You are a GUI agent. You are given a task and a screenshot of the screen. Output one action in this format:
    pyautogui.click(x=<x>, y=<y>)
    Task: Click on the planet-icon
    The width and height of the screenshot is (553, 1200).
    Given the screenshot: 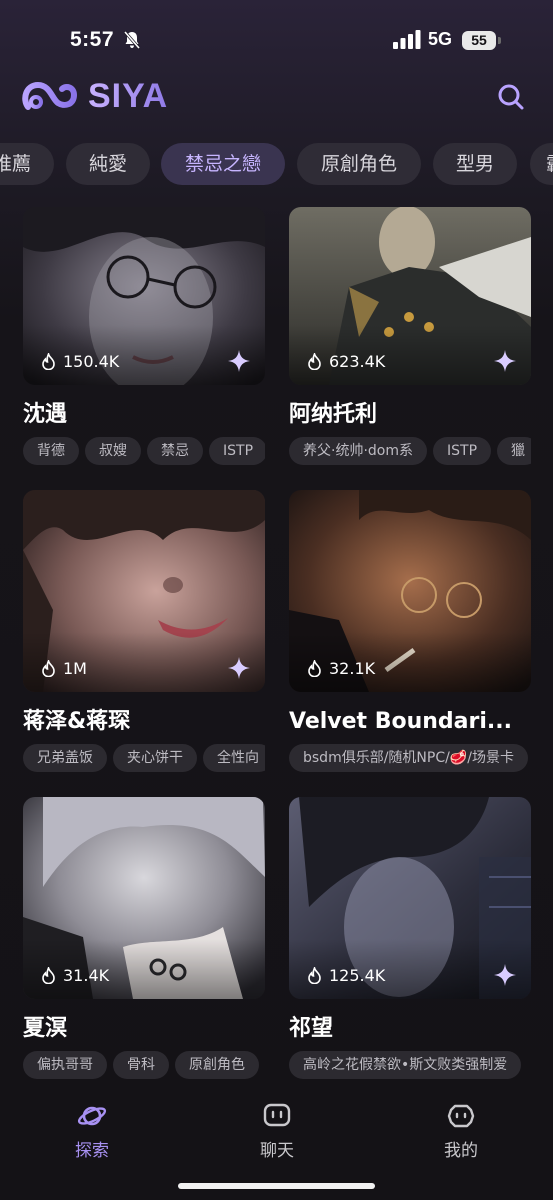 What is the action you would take?
    pyautogui.click(x=92, y=1116)
    